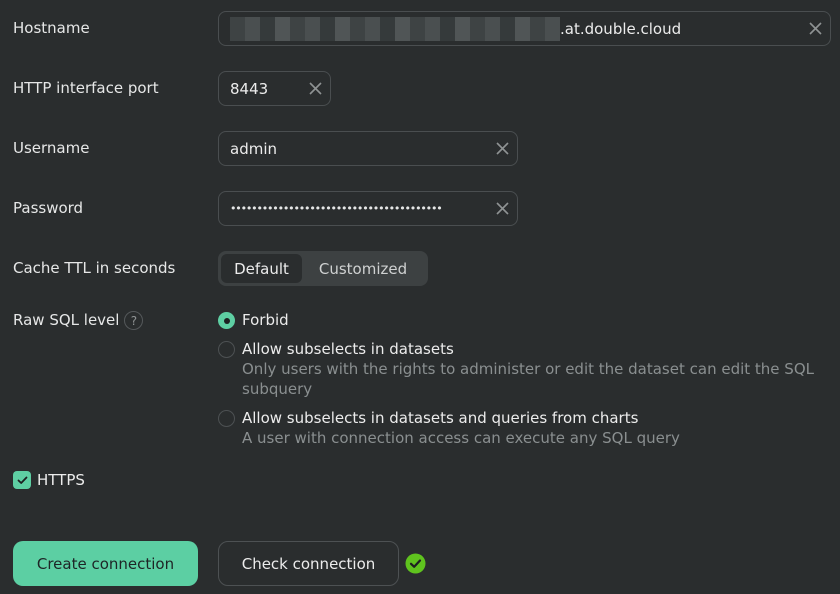 This screenshot has width=840, height=594. Describe the element at coordinates (86, 88) in the screenshot. I see `port-label: HTTP interface port` at that location.